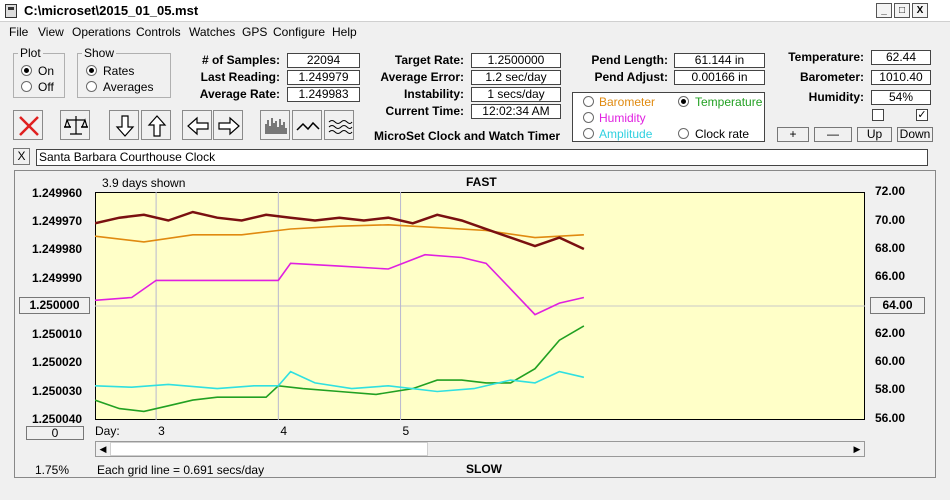 The width and height of the screenshot is (950, 500). Describe the element at coordinates (857, 449) in the screenshot. I see `scroll-right-arrow-icon: ▶` at that location.